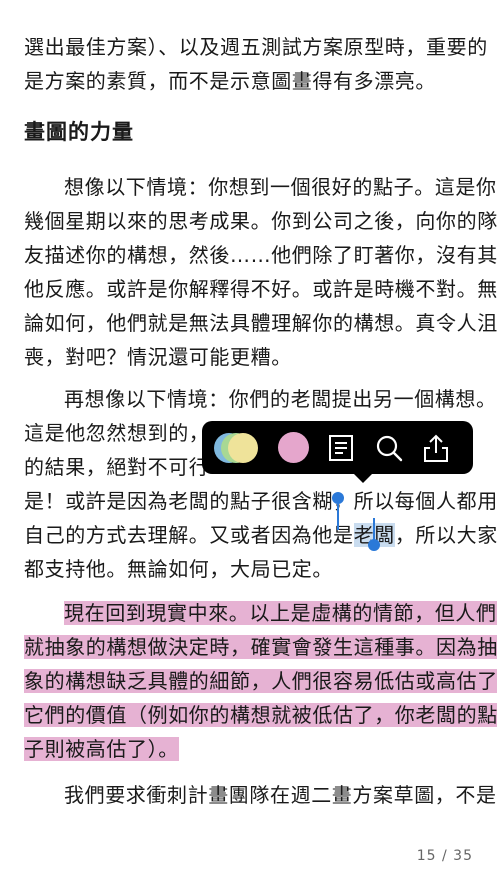 Image resolution: width=497 pixels, height=883 pixels. Describe the element at coordinates (280, 399) in the screenshot. I see `text-line: 再想像以下情境：你們的老闆提出另一個構想。` at that location.